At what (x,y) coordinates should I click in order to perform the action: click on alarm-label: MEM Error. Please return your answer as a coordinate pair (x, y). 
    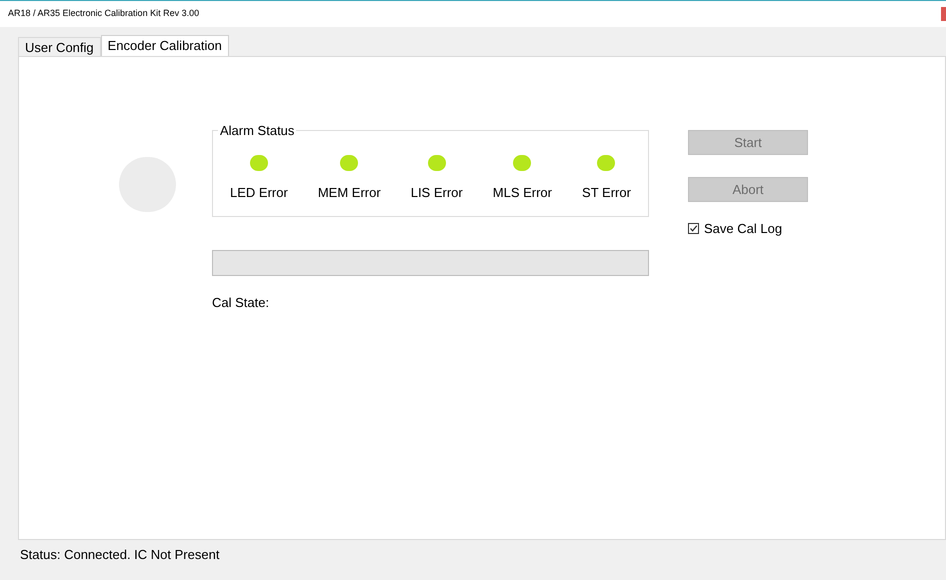
    Looking at the image, I should click on (349, 193).